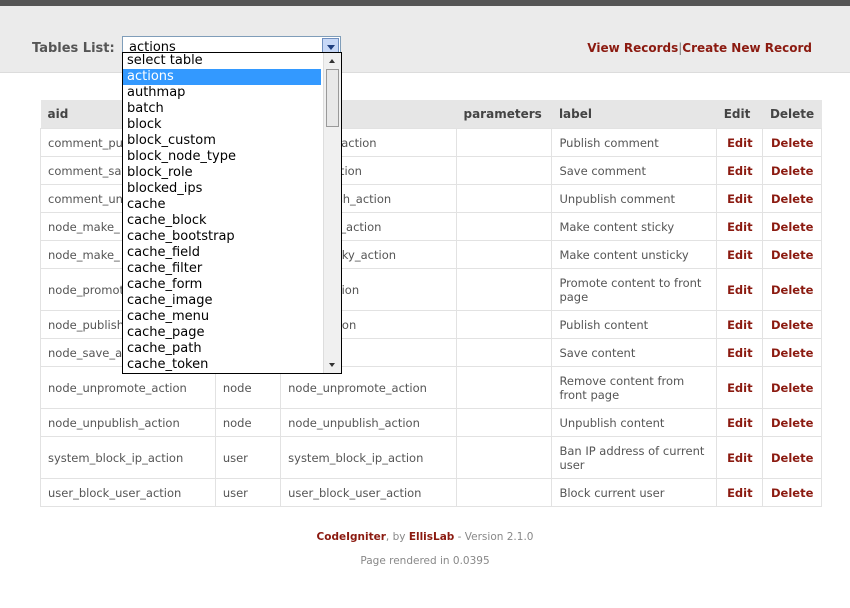  What do you see at coordinates (351, 537) in the screenshot?
I see `codeigniter-link: CodeIgniter` at bounding box center [351, 537].